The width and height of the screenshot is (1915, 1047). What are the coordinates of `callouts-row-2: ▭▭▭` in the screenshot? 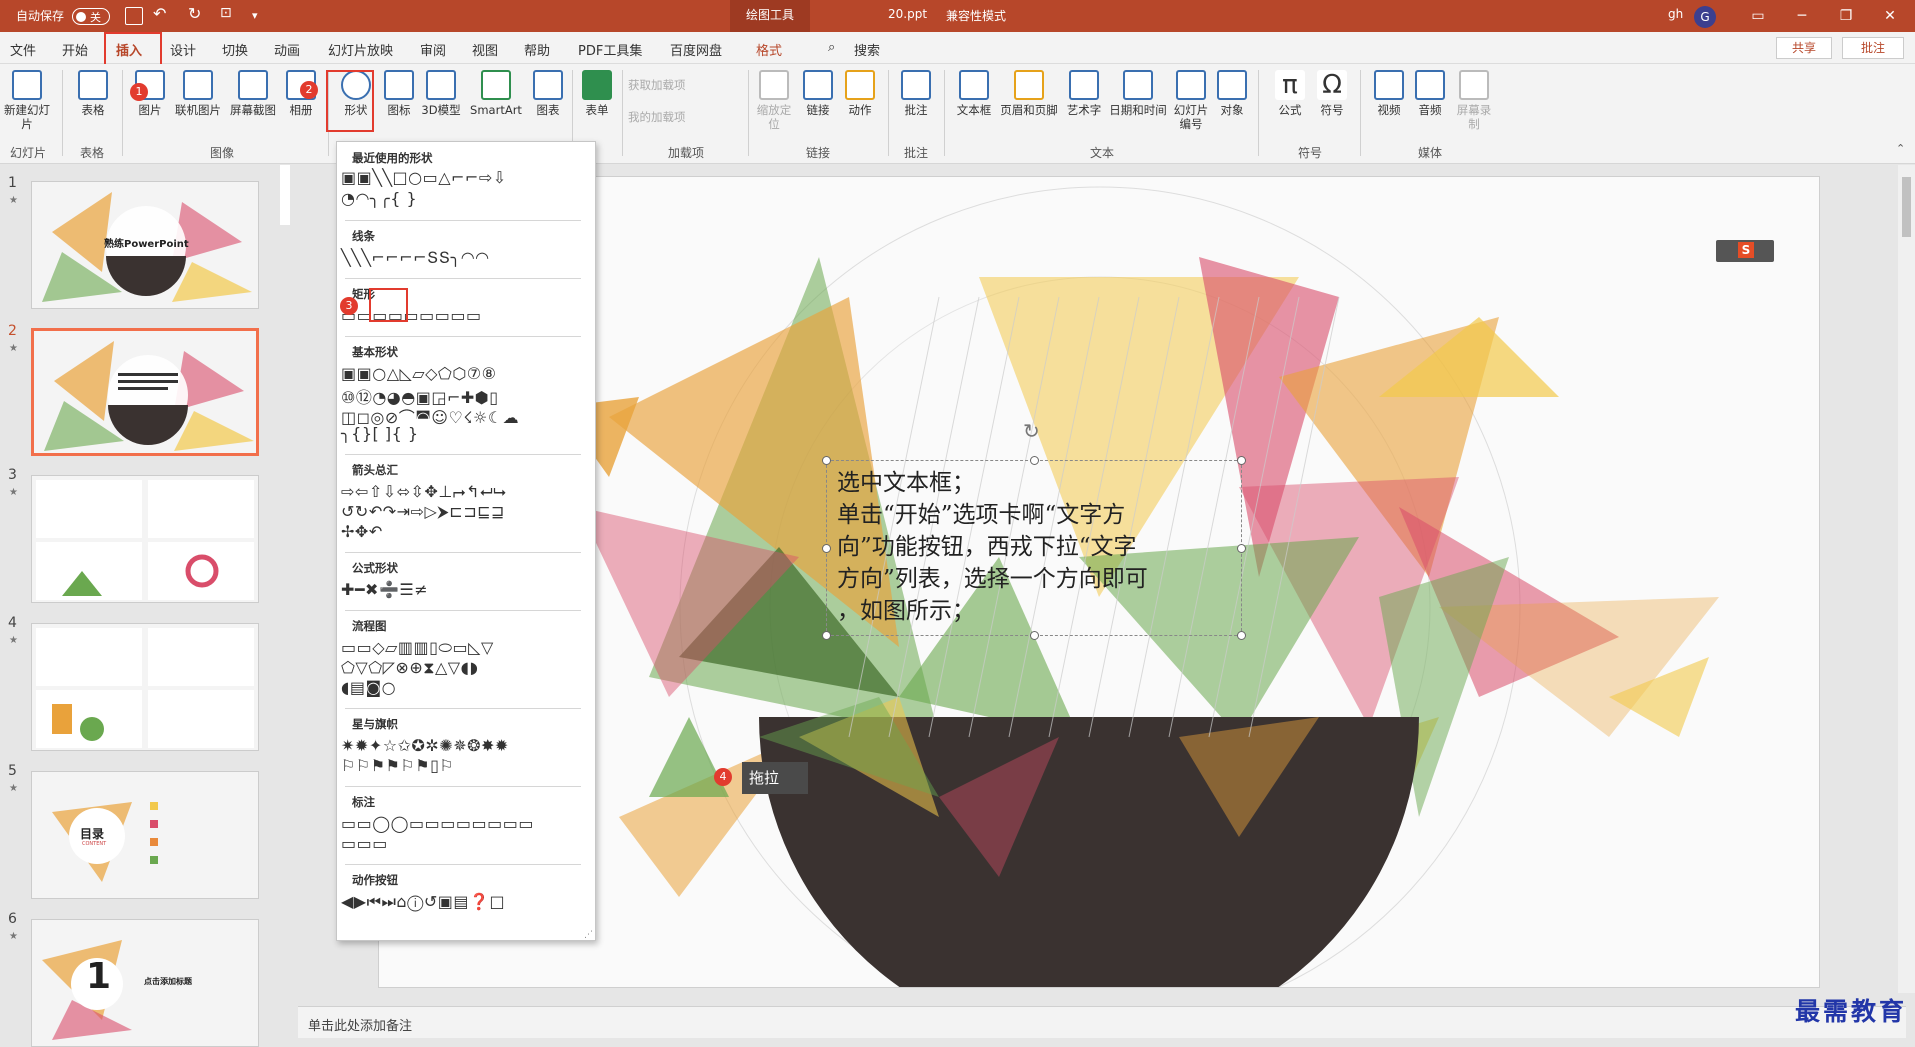 It's located at (364, 843).